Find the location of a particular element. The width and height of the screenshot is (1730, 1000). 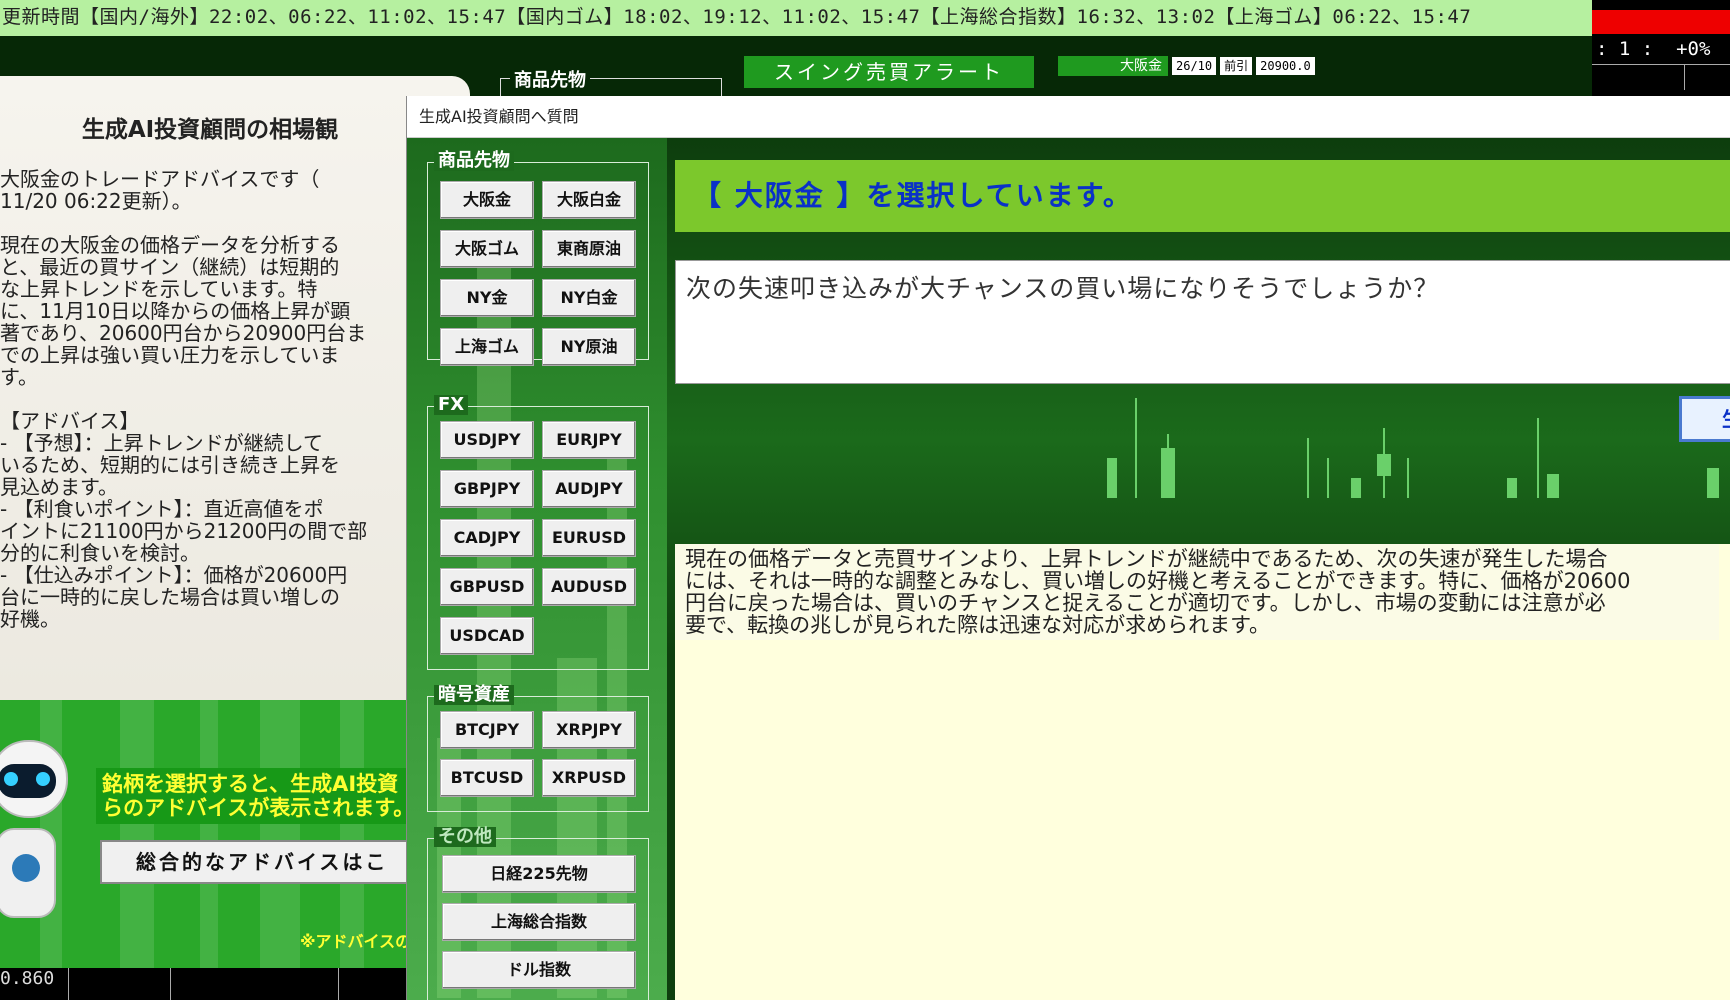

symbol-button-eurusd: EURUSD is located at coordinates (589, 538).